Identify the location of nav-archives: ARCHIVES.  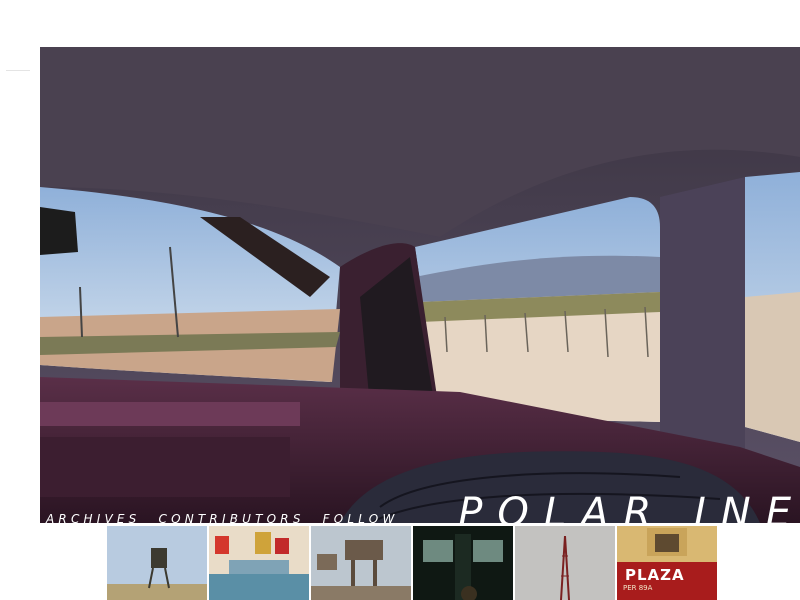
(93, 517).